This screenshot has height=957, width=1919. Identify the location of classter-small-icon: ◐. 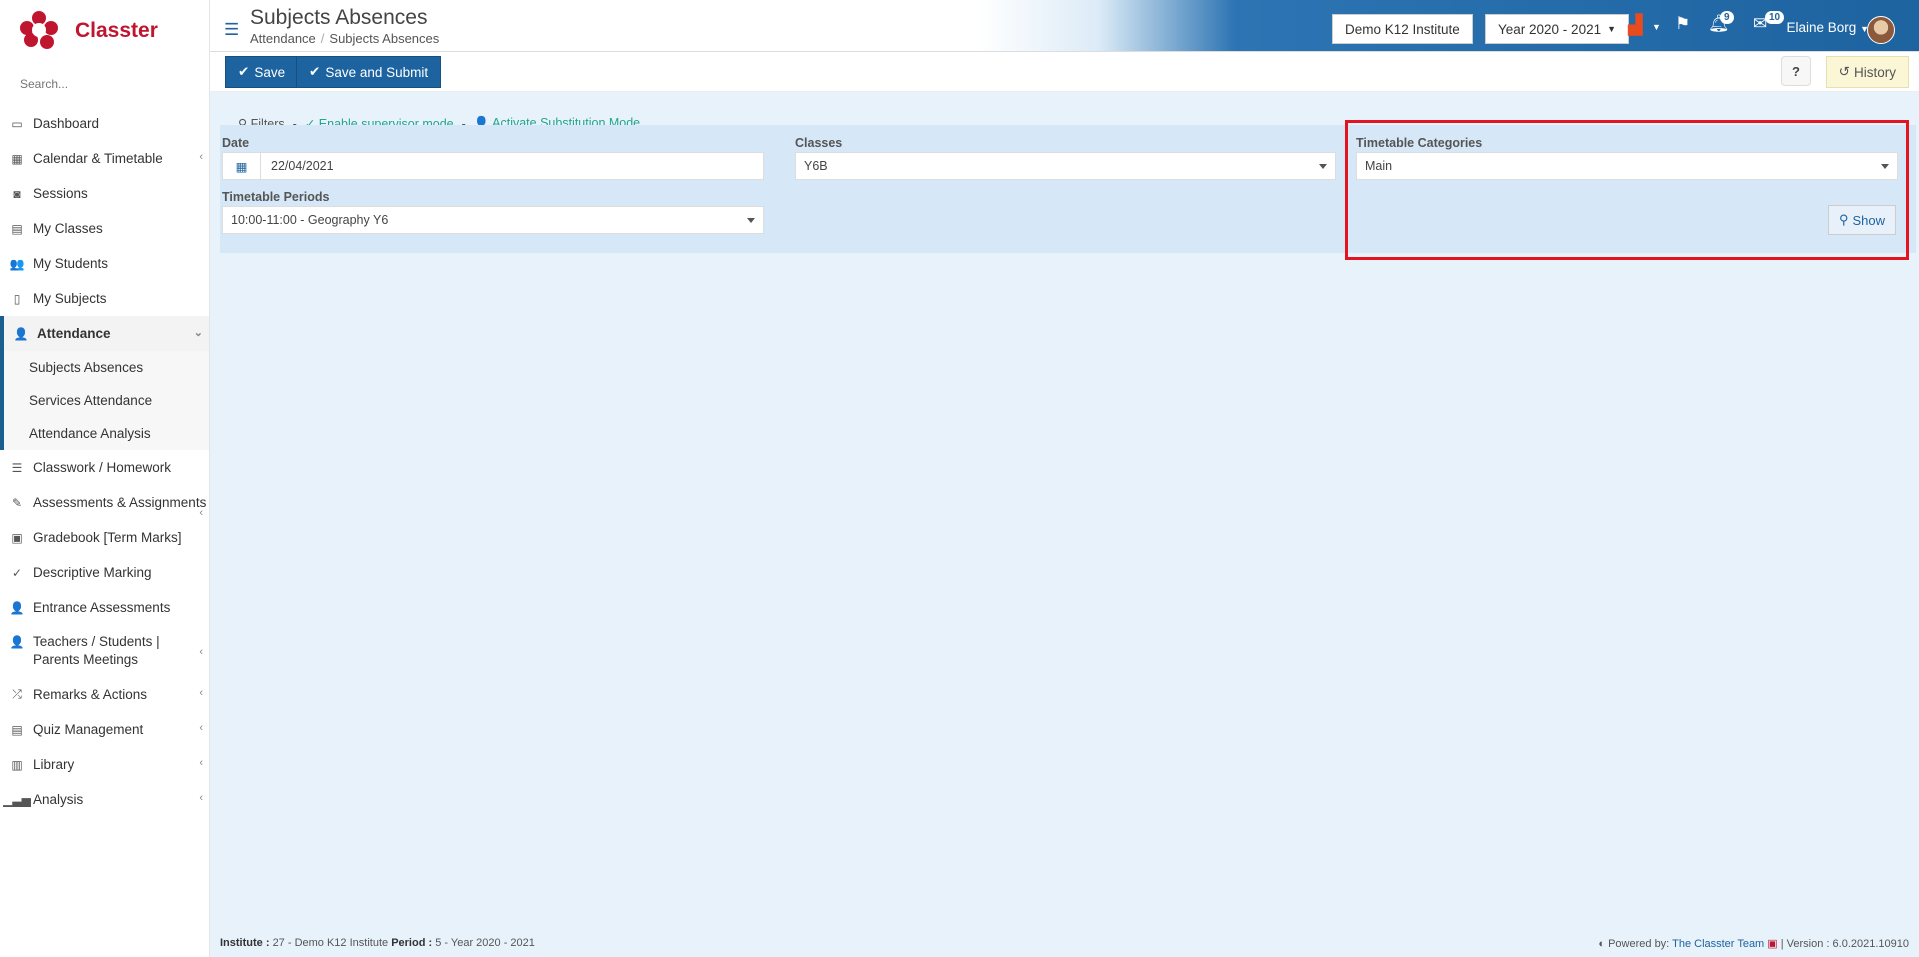
(1602, 944).